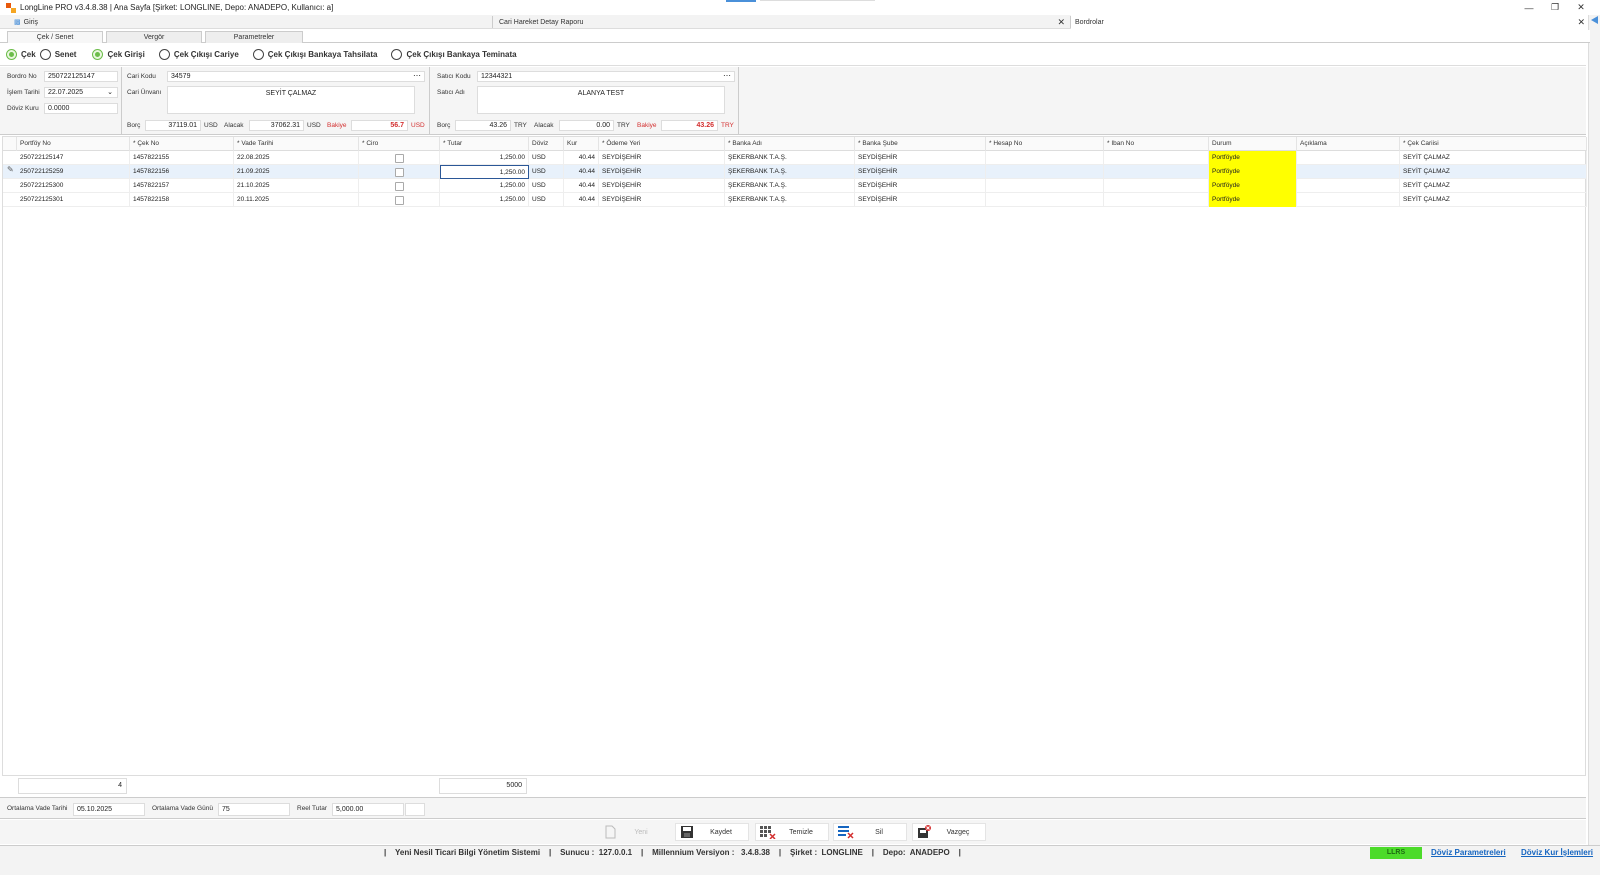 This screenshot has height=875, width=1600. What do you see at coordinates (296, 186) in the screenshot?
I see `cell-vade-tarihi: 21.10.2025` at bounding box center [296, 186].